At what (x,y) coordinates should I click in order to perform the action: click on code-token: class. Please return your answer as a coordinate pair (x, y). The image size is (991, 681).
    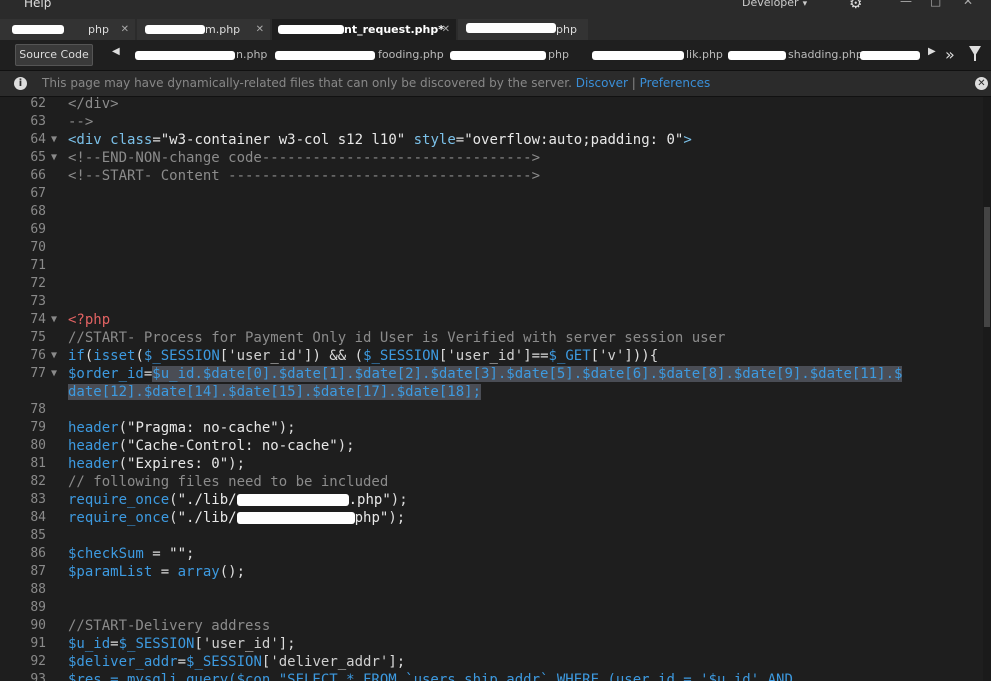
    Looking at the image, I should click on (131, 140).